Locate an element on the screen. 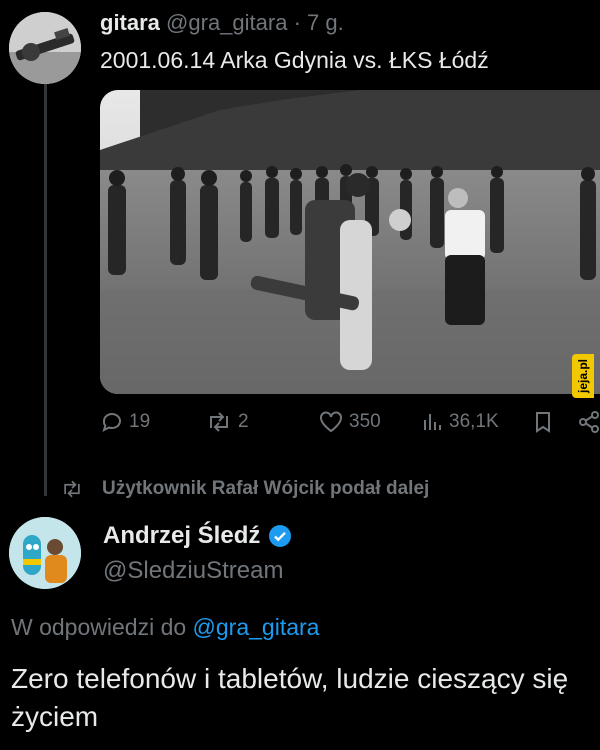 The height and width of the screenshot is (750, 600). reply-bubble-icon is located at coordinates (111, 422).